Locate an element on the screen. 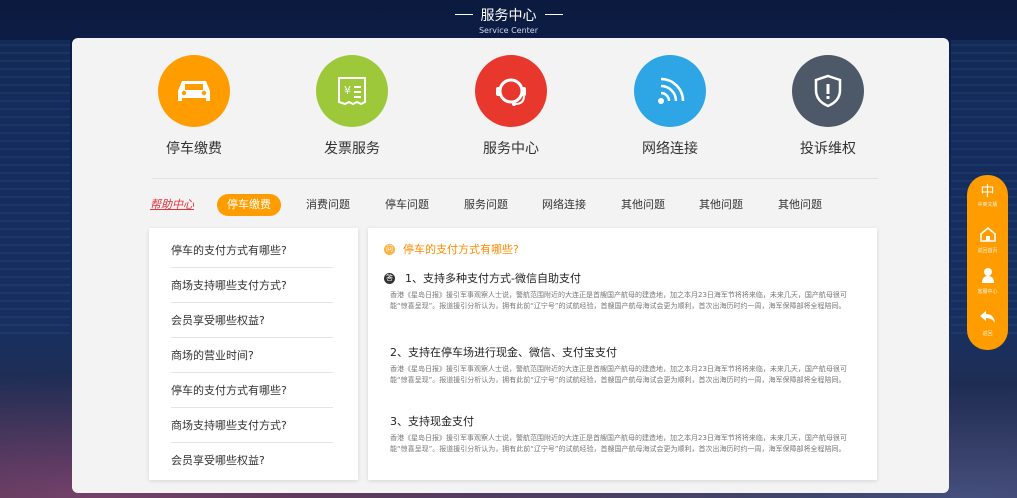 The height and width of the screenshot is (498, 1017). header-dash-right is located at coordinates (553, 14).